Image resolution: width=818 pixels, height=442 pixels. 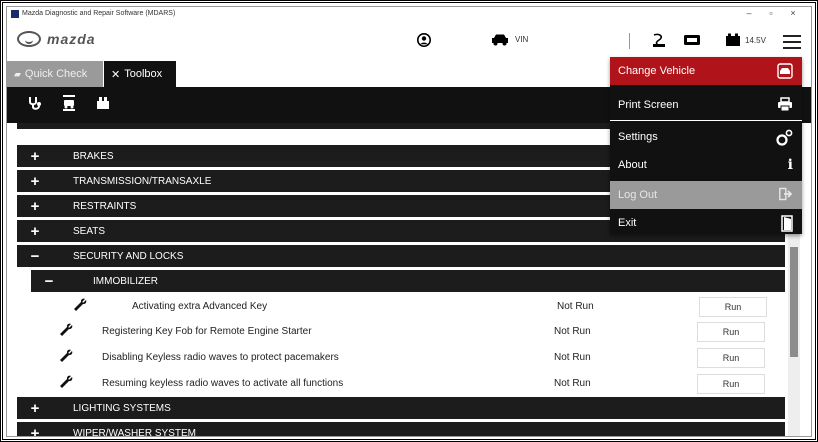 What do you see at coordinates (706, 165) in the screenshot?
I see `menu-item-about: About i` at bounding box center [706, 165].